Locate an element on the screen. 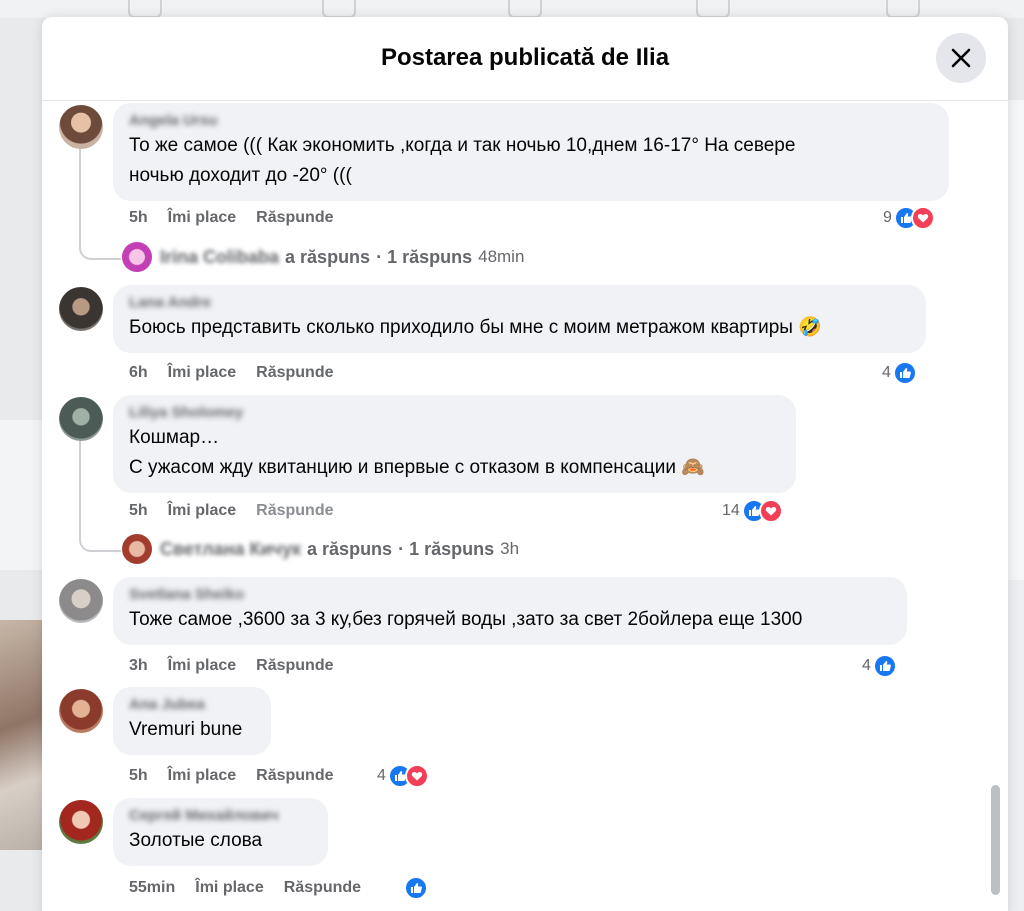  comment-text: Vremuri bune is located at coordinates (186, 729).